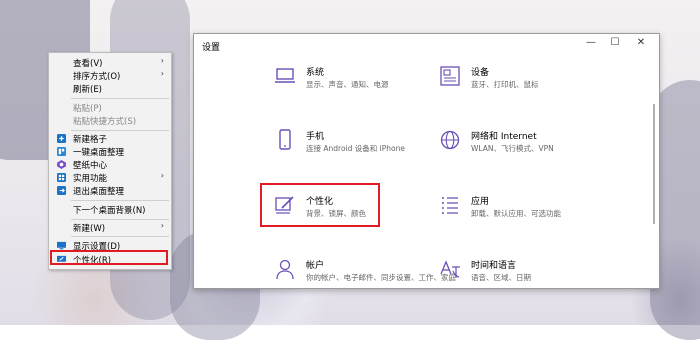 The height and width of the screenshot is (340, 700). Describe the element at coordinates (355, 148) in the screenshot. I see `tile-description: 连接 Android 设备和 iPhone` at that location.